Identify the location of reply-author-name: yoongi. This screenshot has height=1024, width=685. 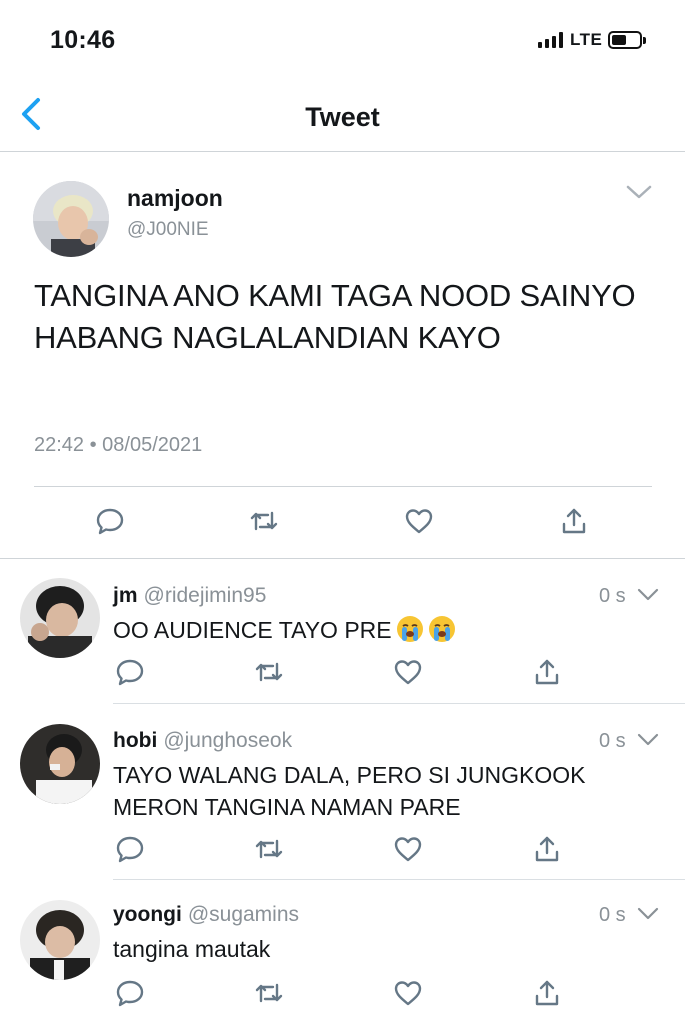
(147, 914).